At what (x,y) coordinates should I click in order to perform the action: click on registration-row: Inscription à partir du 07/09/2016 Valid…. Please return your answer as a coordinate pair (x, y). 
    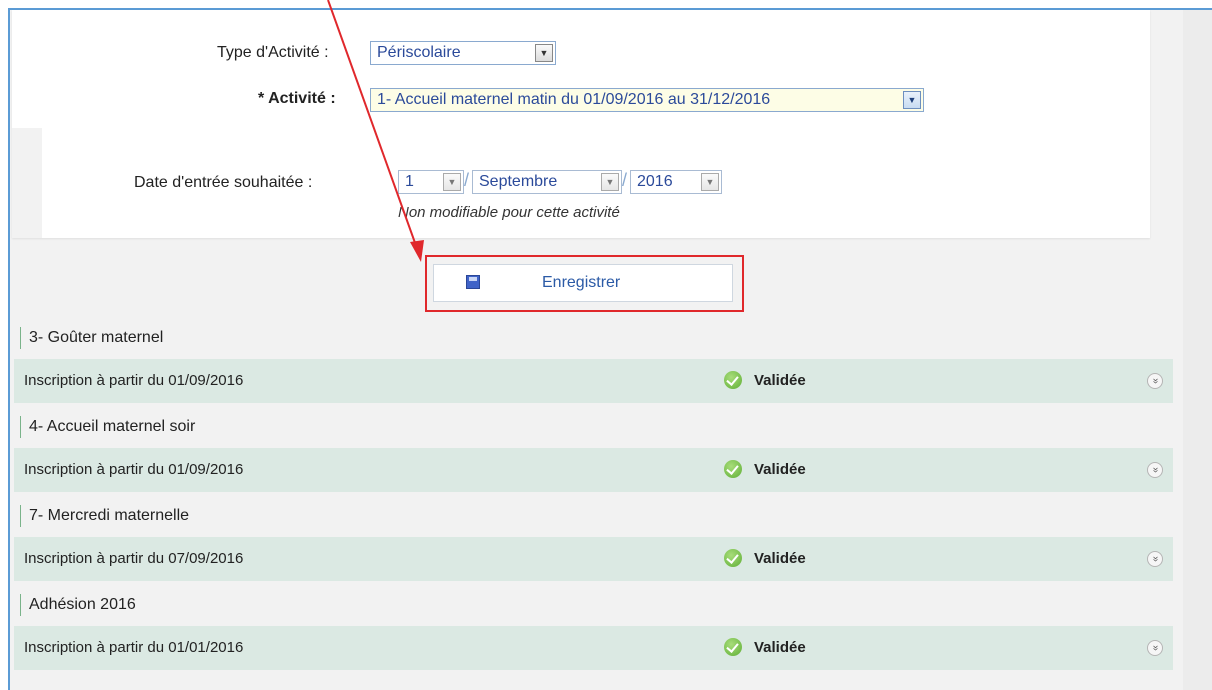
    Looking at the image, I should click on (593, 559).